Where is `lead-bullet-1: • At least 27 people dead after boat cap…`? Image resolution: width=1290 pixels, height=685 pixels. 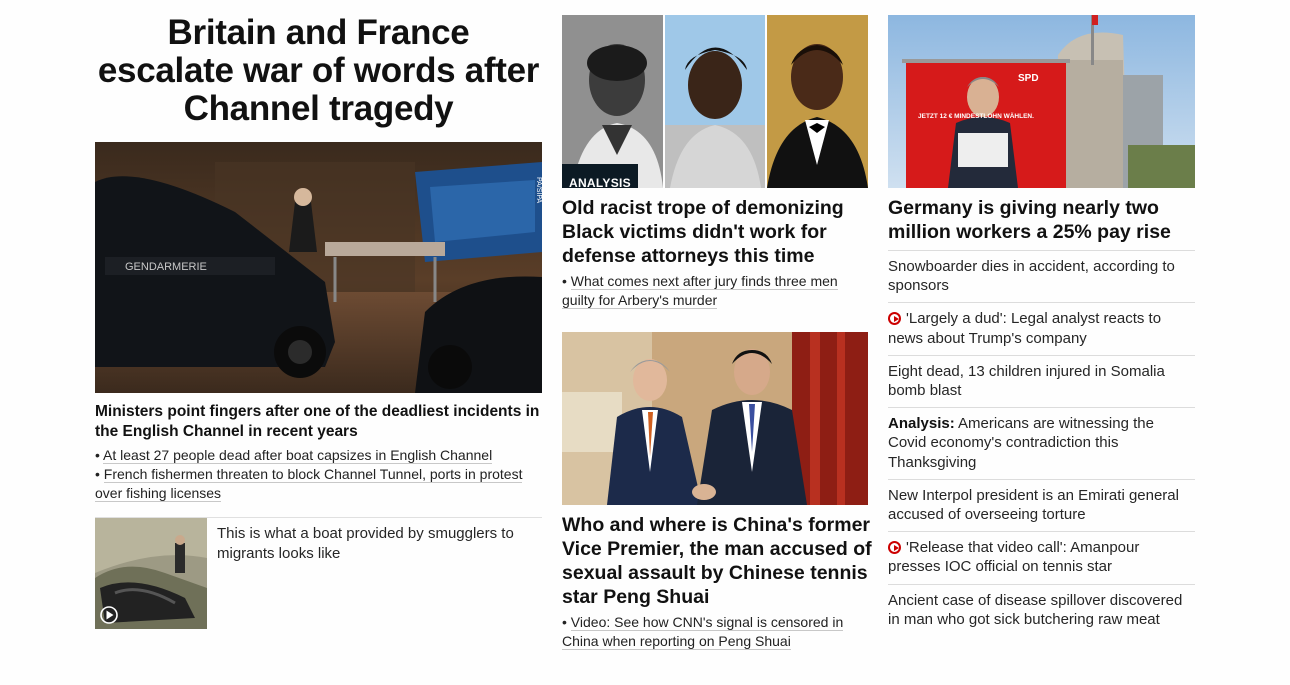 lead-bullet-1: • At least 27 people dead after boat cap… is located at coordinates (318, 455).